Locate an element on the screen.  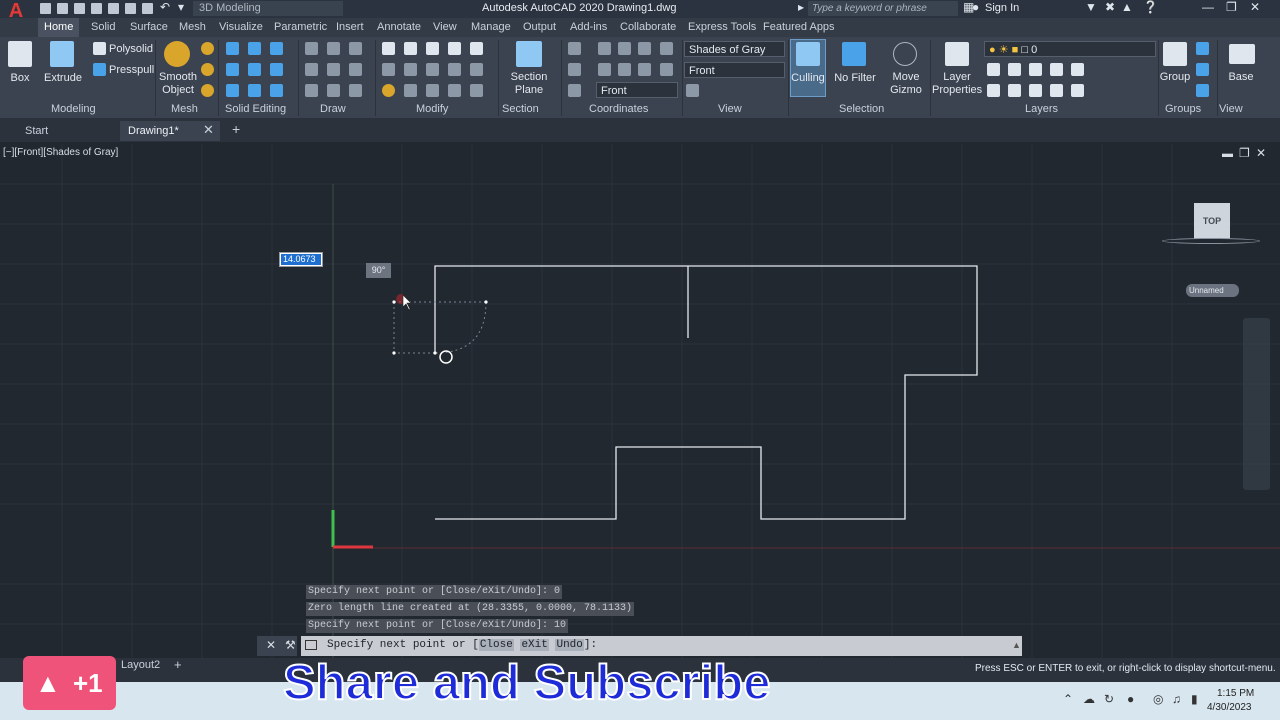
tab-mesh: Mesh is located at coordinates (192, 27).